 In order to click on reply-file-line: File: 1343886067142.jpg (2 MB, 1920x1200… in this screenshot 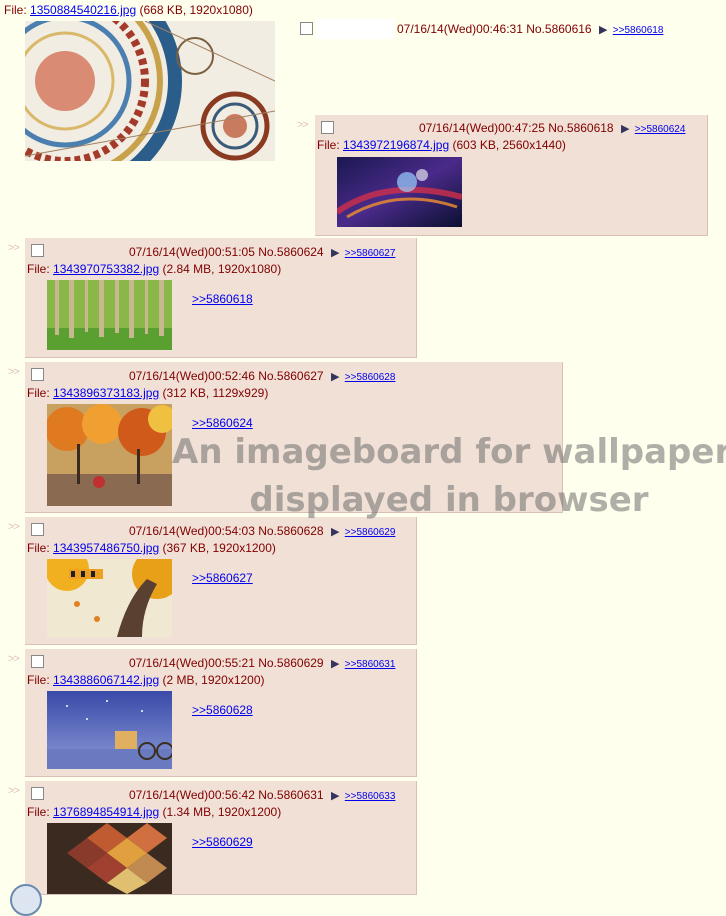, I will do `click(146, 680)`.